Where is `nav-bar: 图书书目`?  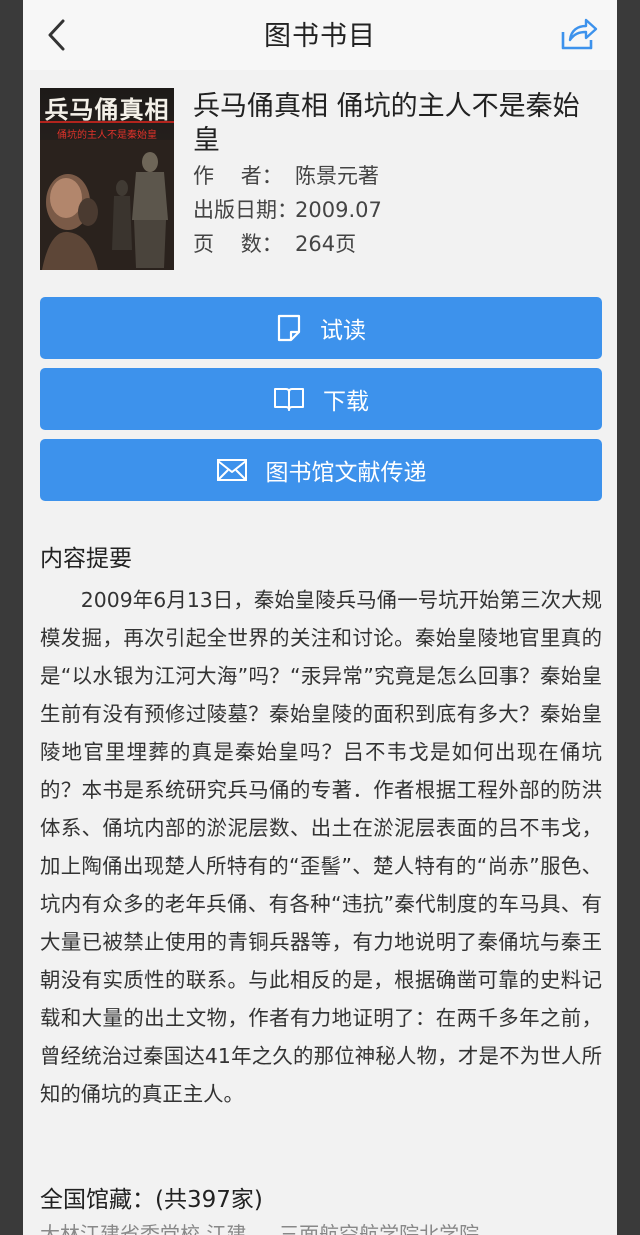 nav-bar: 图书书目 is located at coordinates (320, 35).